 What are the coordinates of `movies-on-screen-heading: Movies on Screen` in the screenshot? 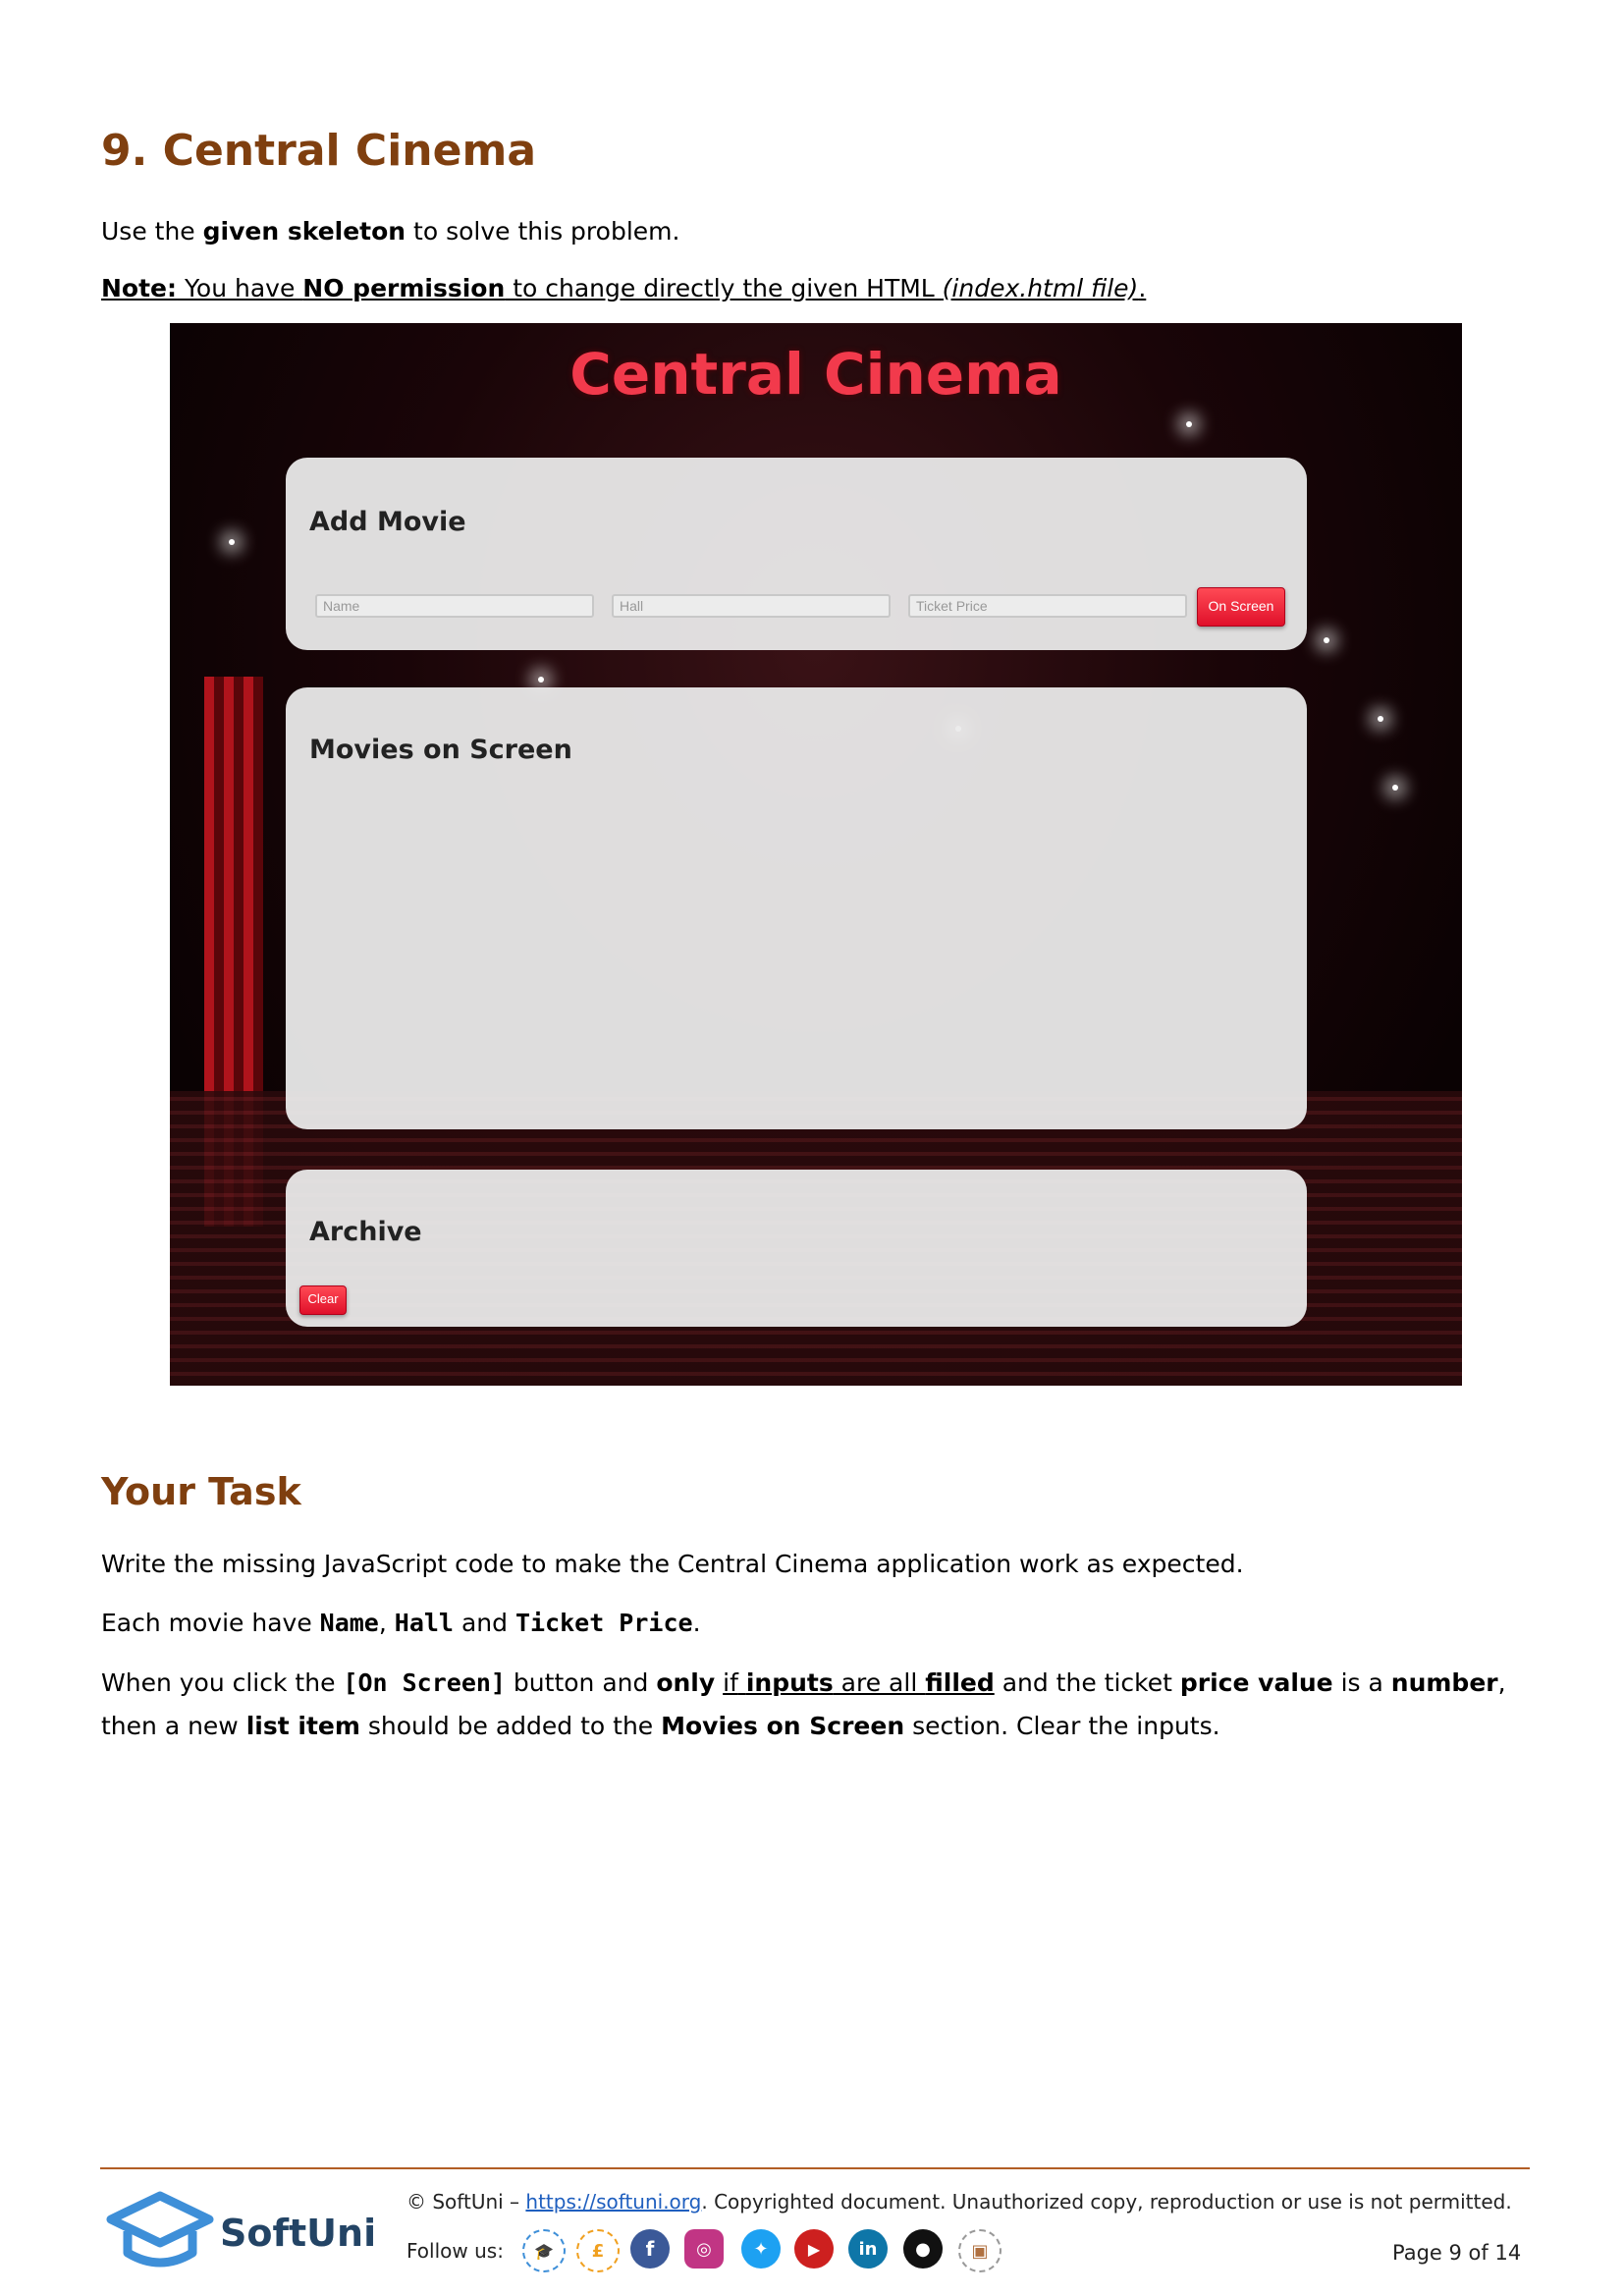 It's located at (440, 750).